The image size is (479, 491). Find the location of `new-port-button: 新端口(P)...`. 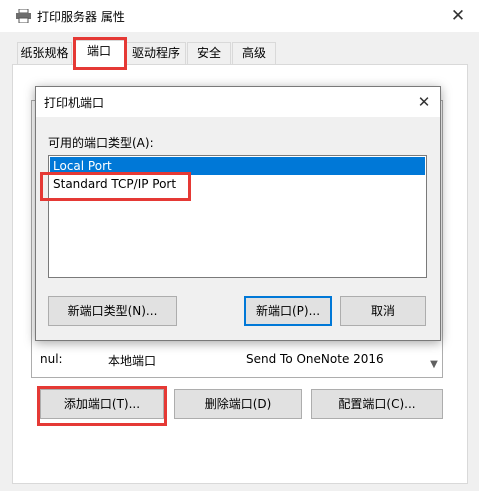

new-port-button: 新端口(P)... is located at coordinates (288, 311).